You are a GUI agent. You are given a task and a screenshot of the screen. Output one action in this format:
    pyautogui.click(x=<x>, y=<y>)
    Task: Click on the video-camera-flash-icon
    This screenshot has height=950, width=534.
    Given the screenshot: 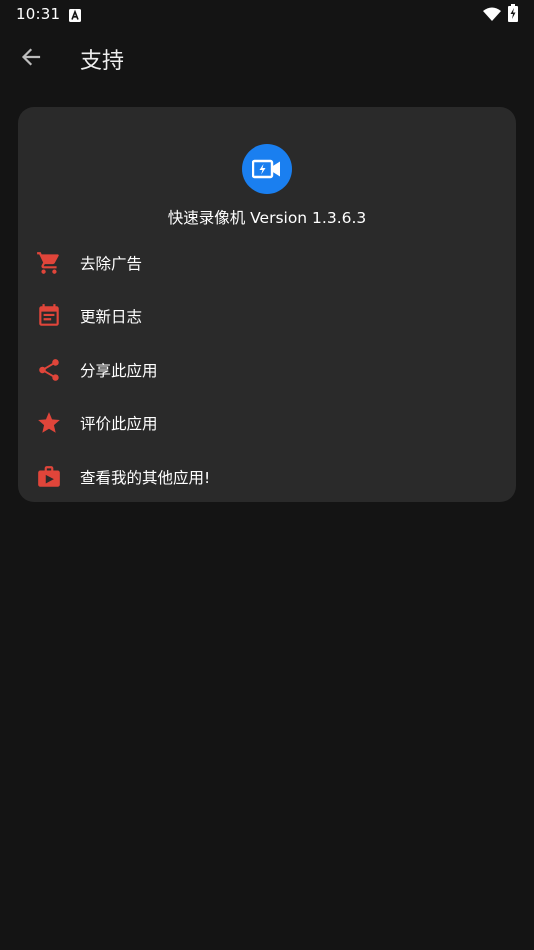 What is the action you would take?
    pyautogui.click(x=267, y=169)
    